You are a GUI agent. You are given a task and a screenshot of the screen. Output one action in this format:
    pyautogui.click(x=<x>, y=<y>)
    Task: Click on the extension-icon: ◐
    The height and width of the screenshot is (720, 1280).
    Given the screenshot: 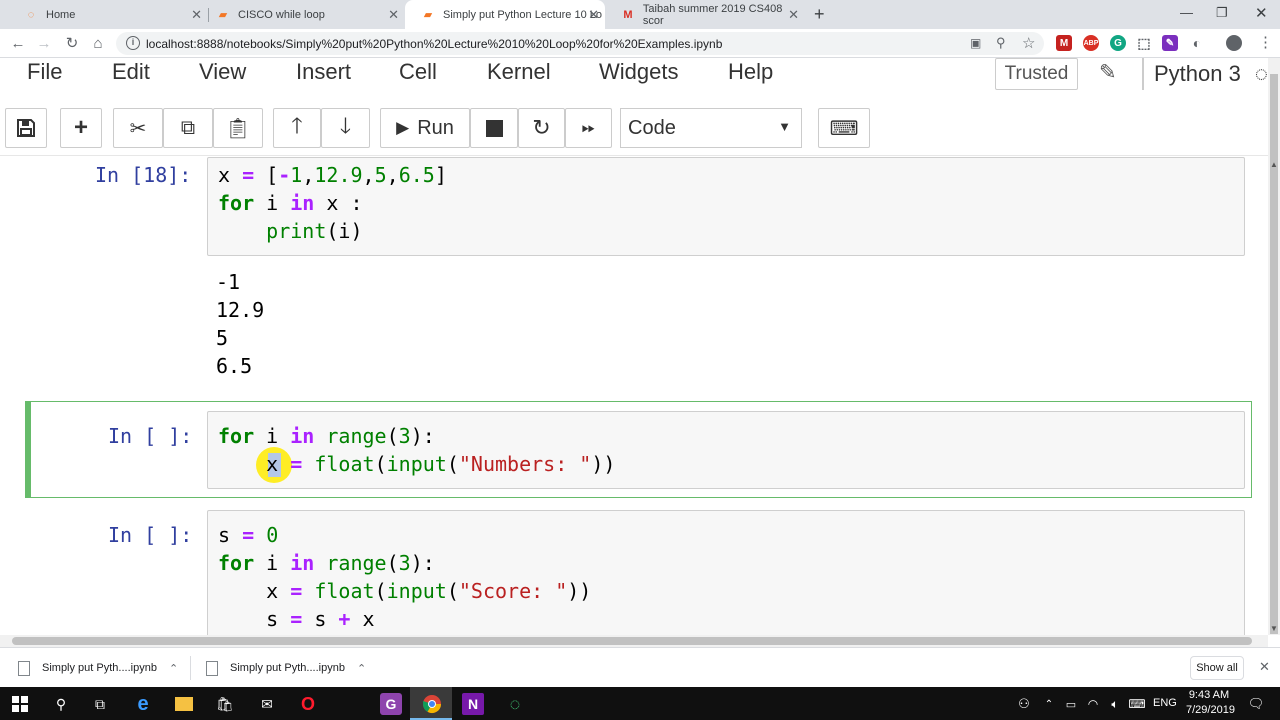 What is the action you would take?
    pyautogui.click(x=1197, y=43)
    